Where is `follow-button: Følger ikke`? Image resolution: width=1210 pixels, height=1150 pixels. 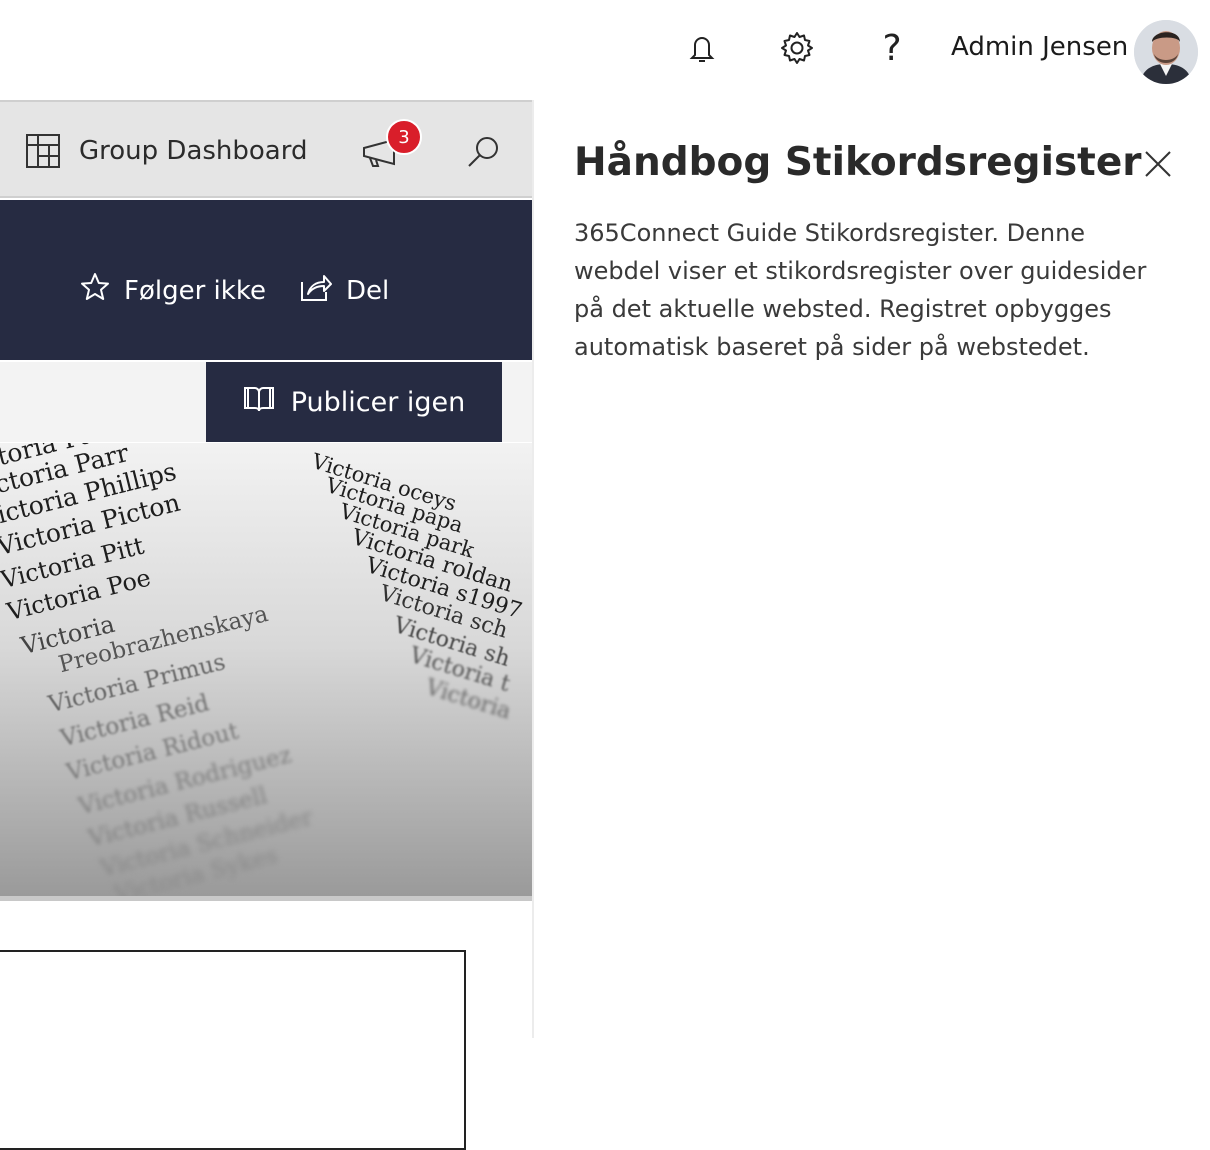 follow-button: Følger ikke is located at coordinates (173, 290).